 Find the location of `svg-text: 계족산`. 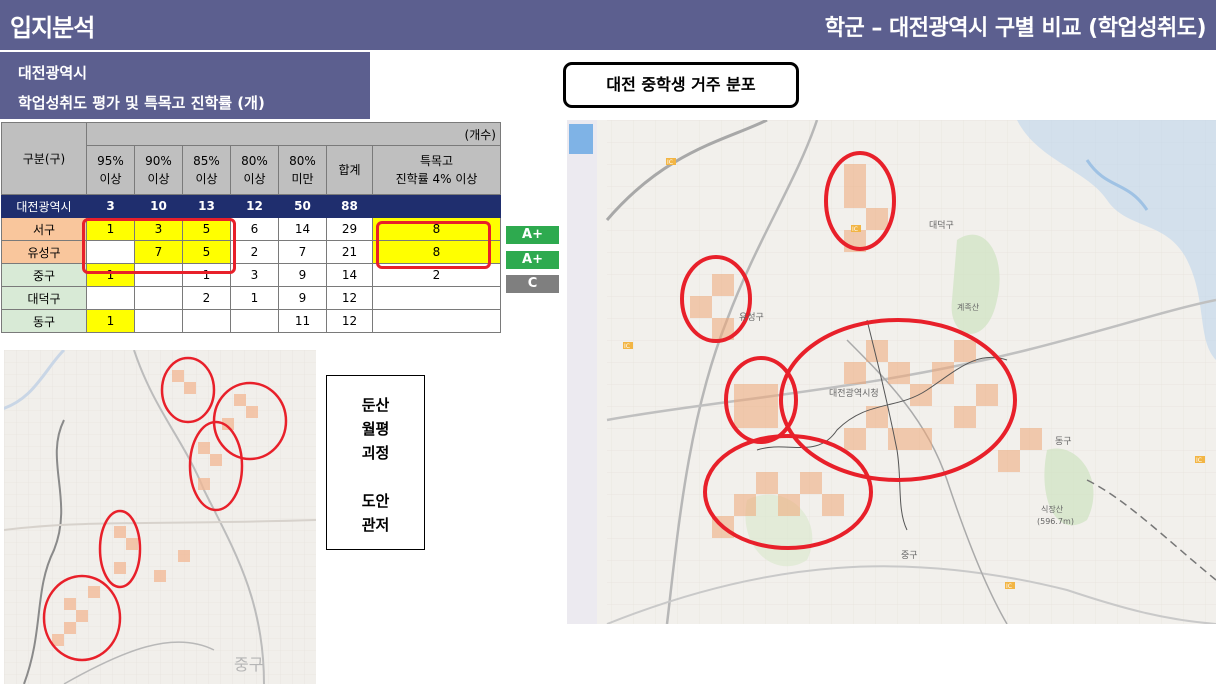

svg-text: 계족산 is located at coordinates (968, 307).